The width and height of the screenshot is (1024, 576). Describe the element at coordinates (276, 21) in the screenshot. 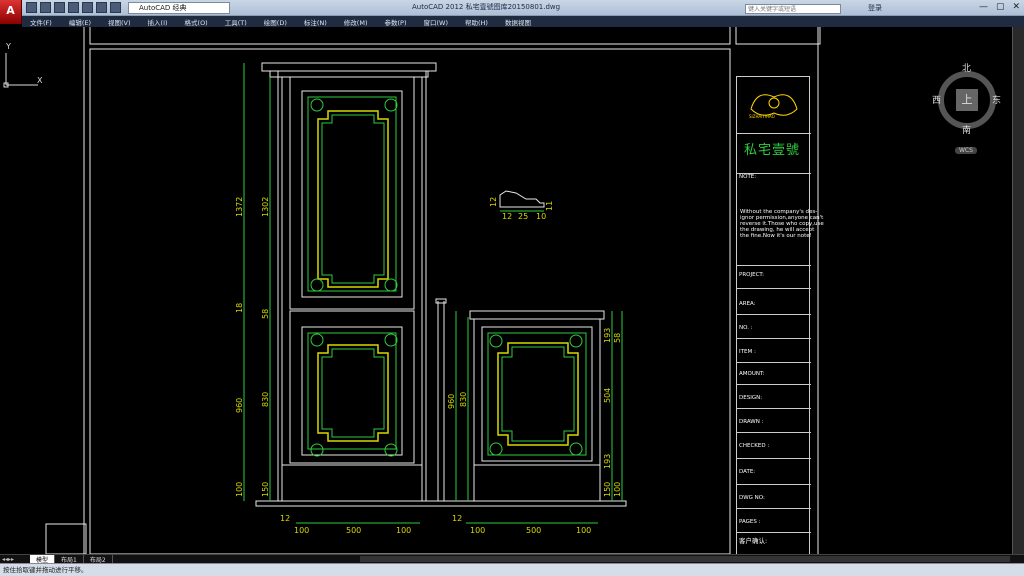

I see `menu-draw: 绘图(D)` at that location.